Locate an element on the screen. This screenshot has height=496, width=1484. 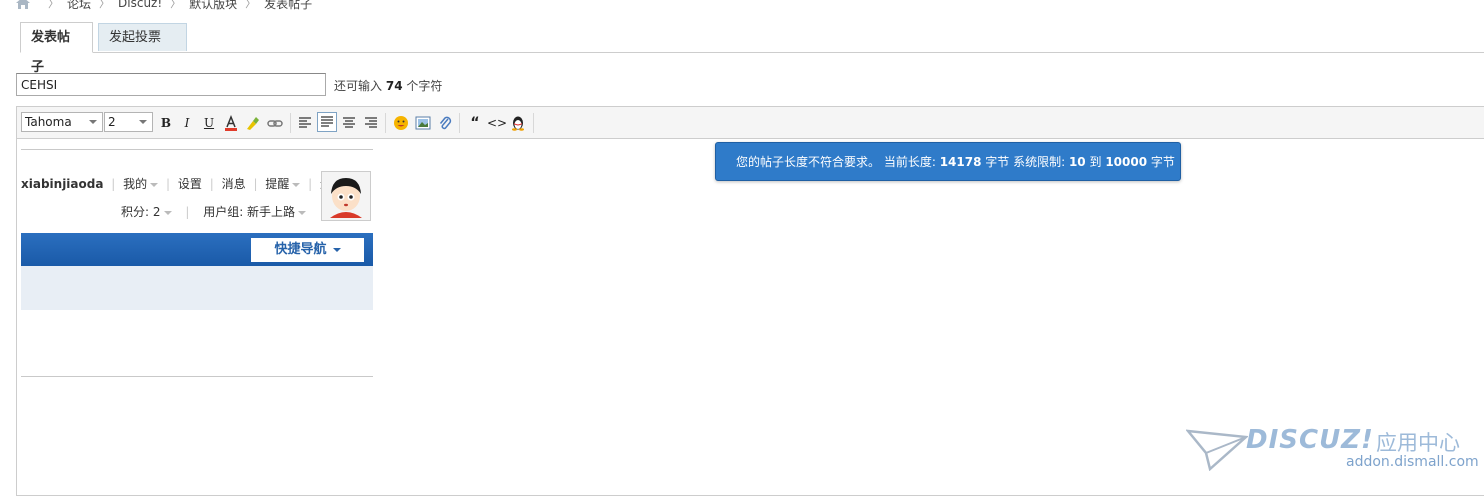
link-messages: 消息 is located at coordinates (234, 184).